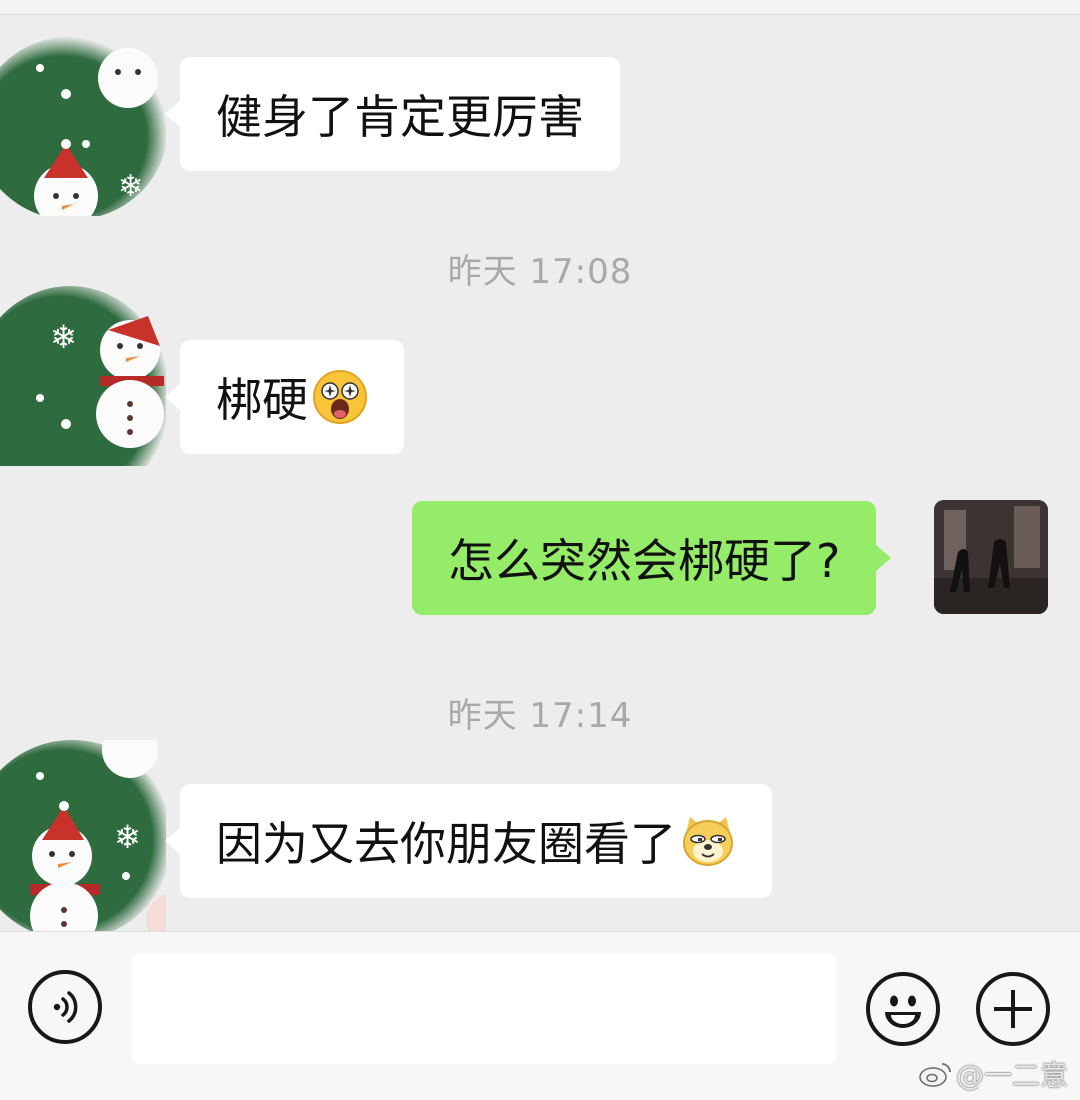 The width and height of the screenshot is (1080, 1100). What do you see at coordinates (935, 1075) in the screenshot?
I see `weibo-logo-icon` at bounding box center [935, 1075].